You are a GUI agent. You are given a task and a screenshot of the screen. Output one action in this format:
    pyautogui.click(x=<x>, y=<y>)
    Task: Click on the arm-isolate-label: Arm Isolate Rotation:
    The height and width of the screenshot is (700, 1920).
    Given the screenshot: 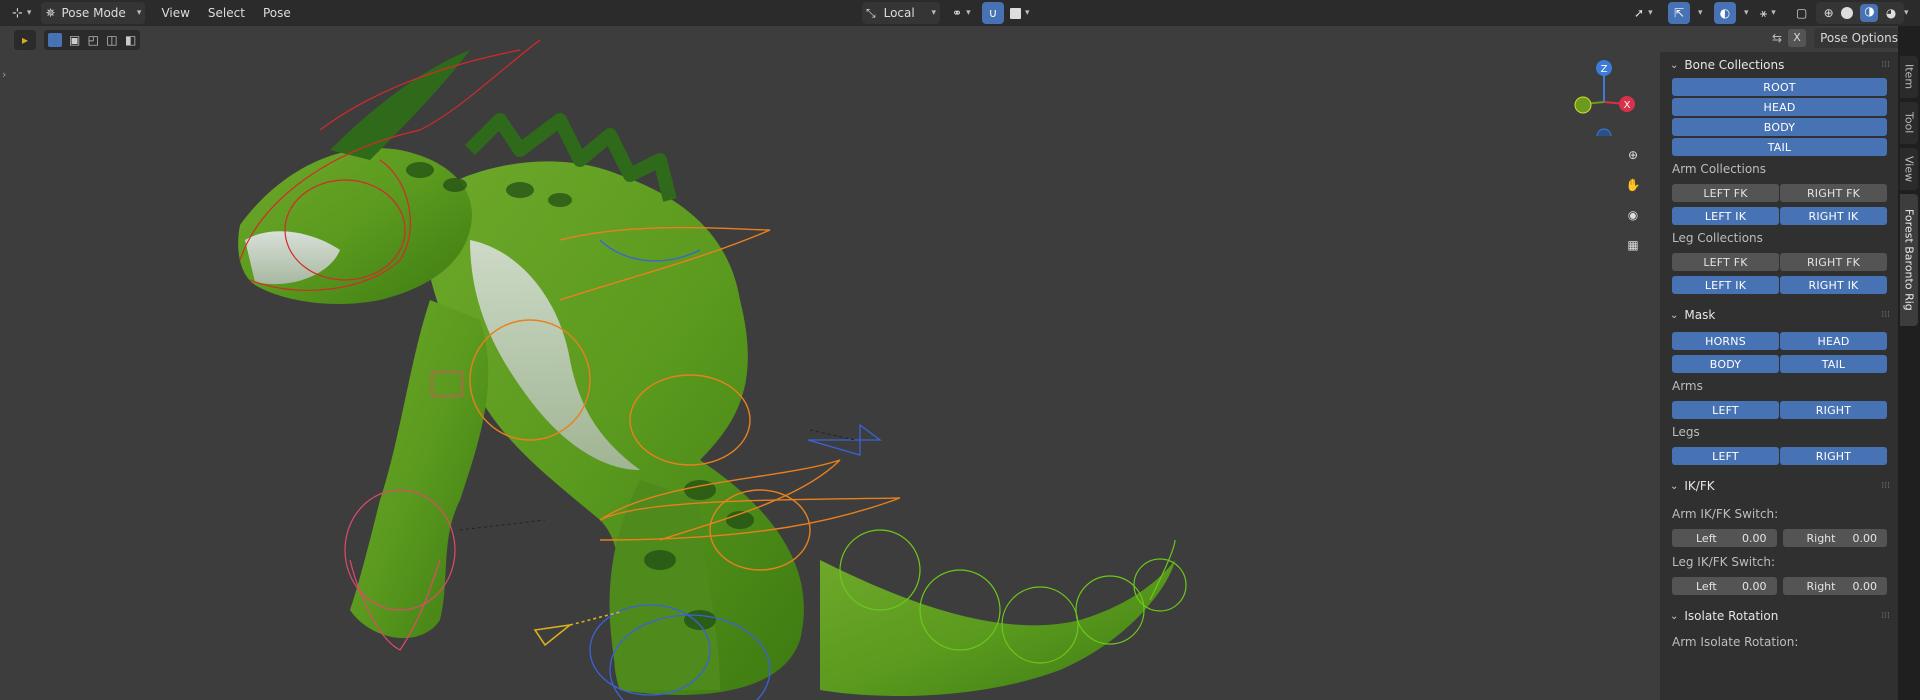 What is the action you would take?
    pyautogui.click(x=1735, y=642)
    